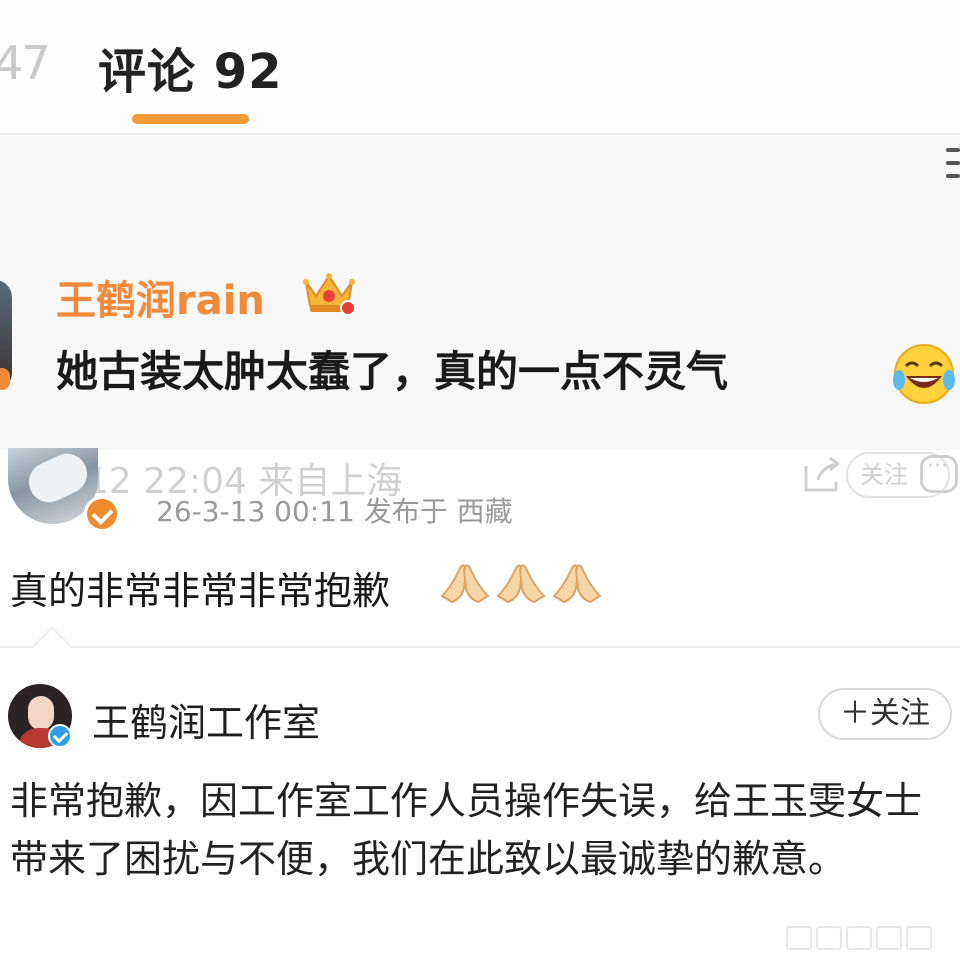 This screenshot has height=960, width=960. What do you see at coordinates (160, 297) in the screenshot?
I see `comment-top-author: 王鹤润rain` at bounding box center [160, 297].